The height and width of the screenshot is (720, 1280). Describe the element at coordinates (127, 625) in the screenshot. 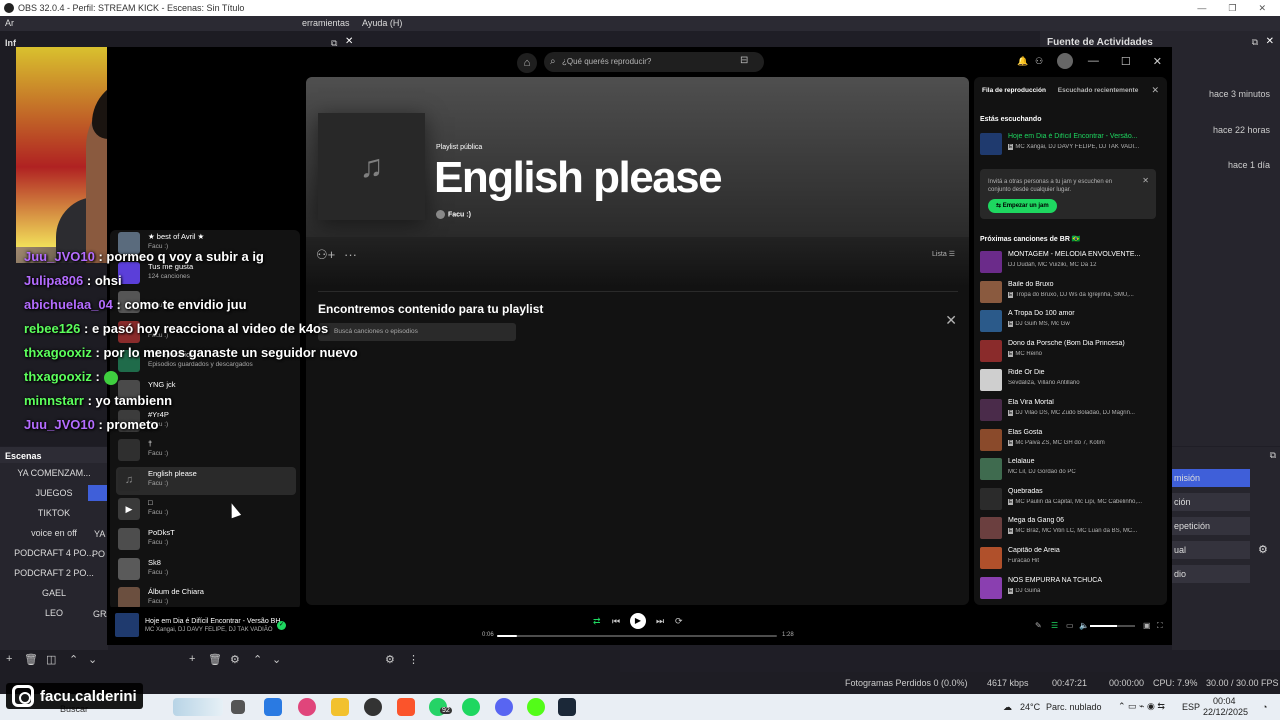

I see `now-playing-cover` at that location.